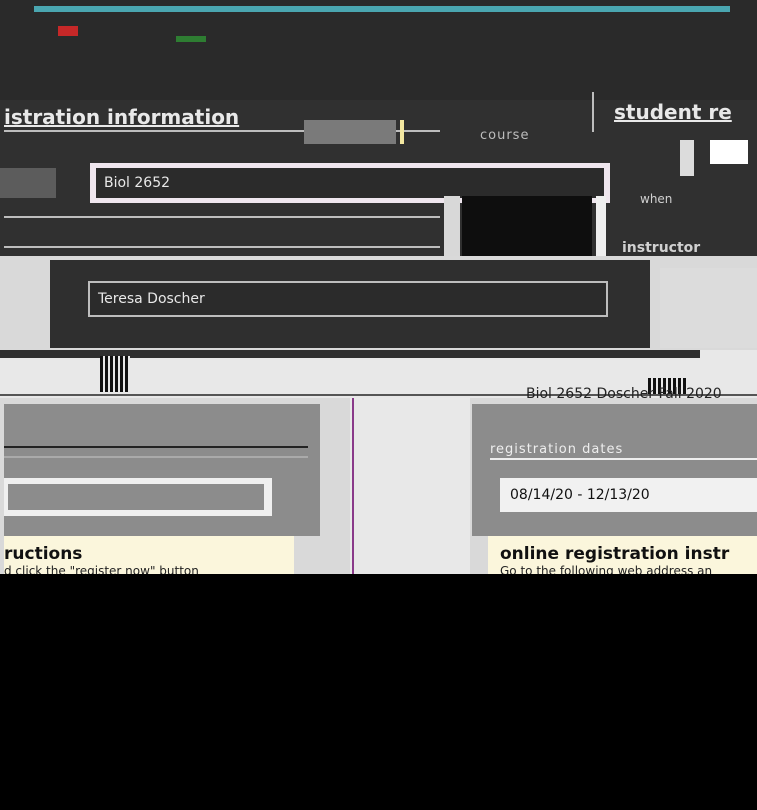 This screenshot has height=810, width=757. I want to click on course-label: course, so click(505, 135).